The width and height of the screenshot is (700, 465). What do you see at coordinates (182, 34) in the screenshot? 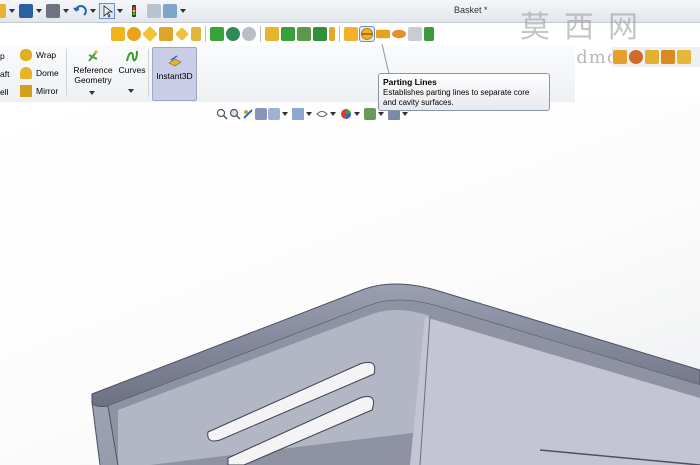
I see `interlock-surface-icon` at bounding box center [182, 34].